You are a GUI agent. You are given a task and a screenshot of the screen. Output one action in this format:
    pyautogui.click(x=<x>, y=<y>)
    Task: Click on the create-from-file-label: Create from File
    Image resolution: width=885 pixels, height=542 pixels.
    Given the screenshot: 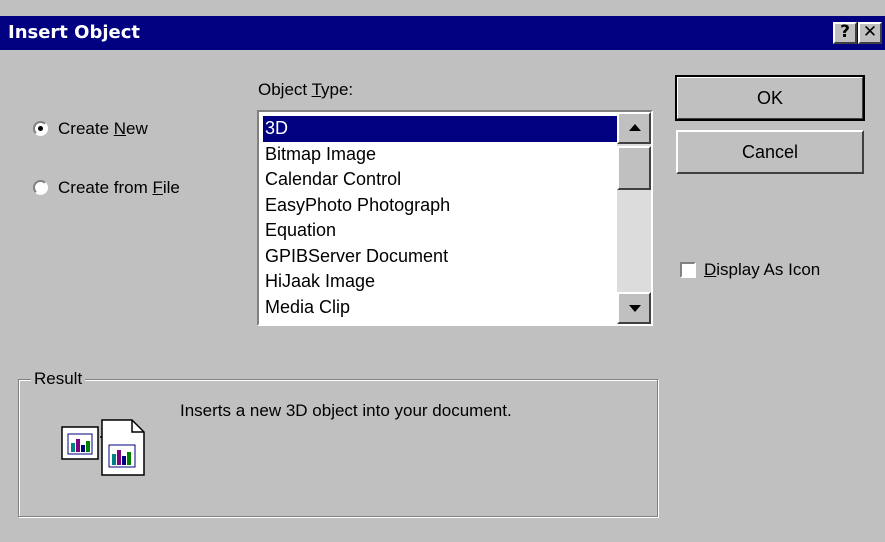 What is the action you would take?
    pyautogui.click(x=119, y=188)
    